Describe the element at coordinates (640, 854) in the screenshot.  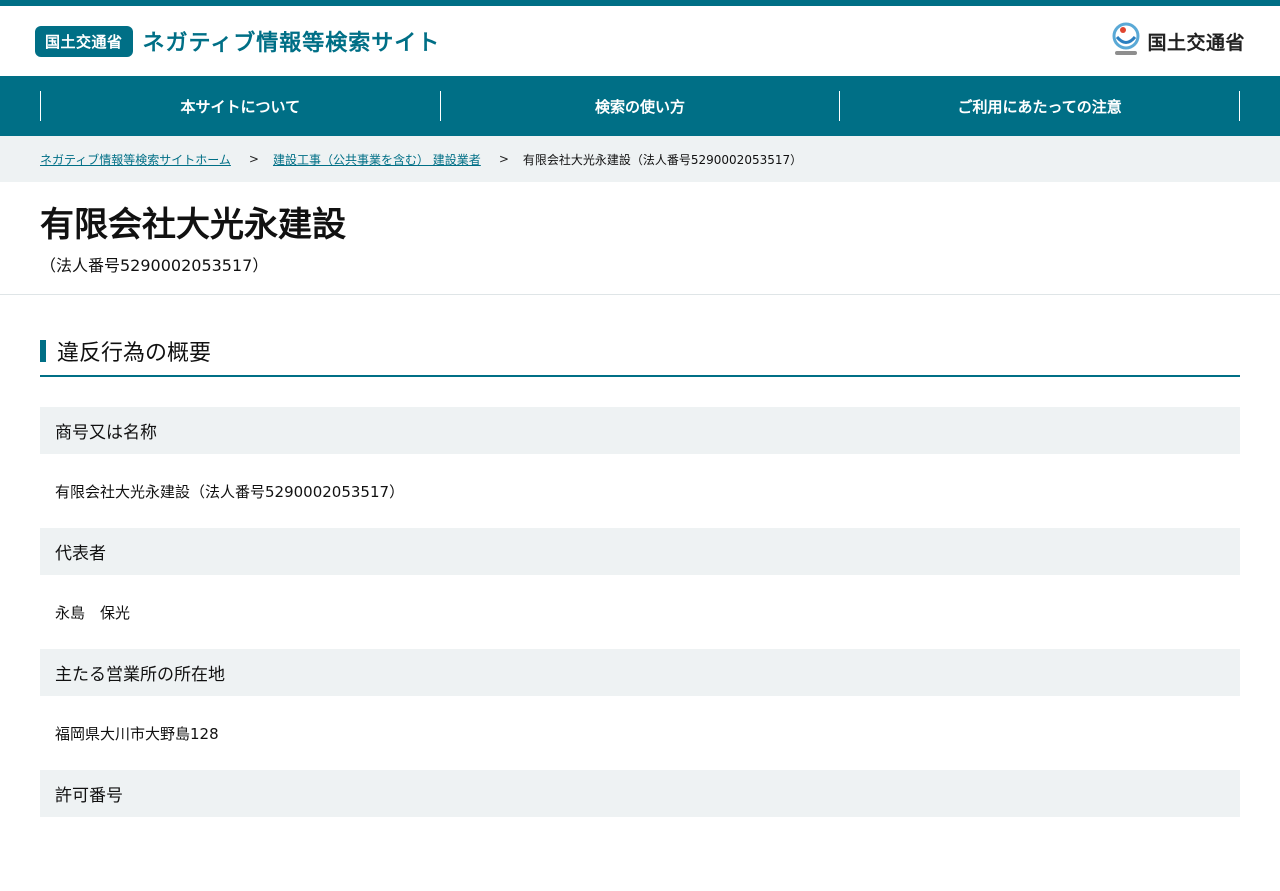
I see `field-value-license-number` at that location.